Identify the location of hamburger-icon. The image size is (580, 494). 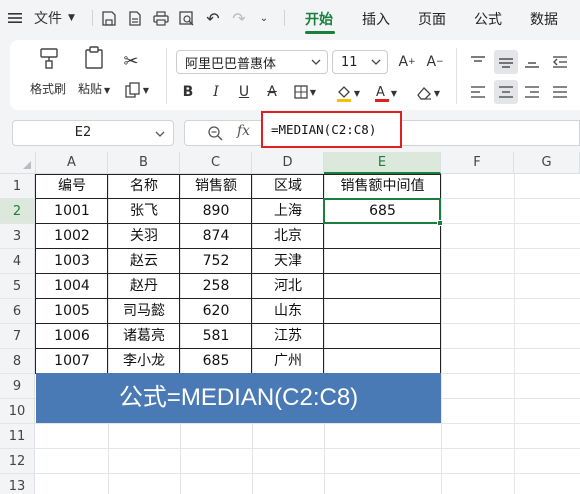
(15, 18).